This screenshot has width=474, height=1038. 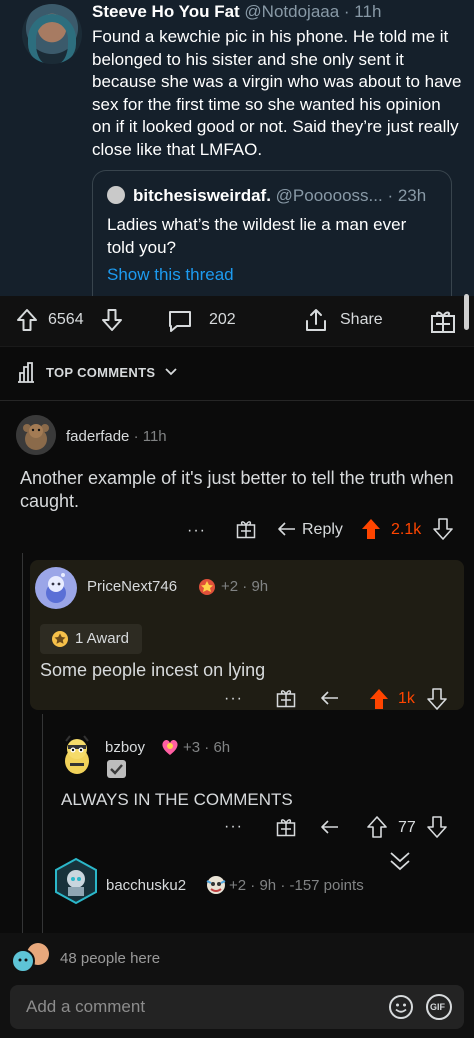 What do you see at coordinates (406, 698) in the screenshot?
I see `comment-score: 1k` at bounding box center [406, 698].